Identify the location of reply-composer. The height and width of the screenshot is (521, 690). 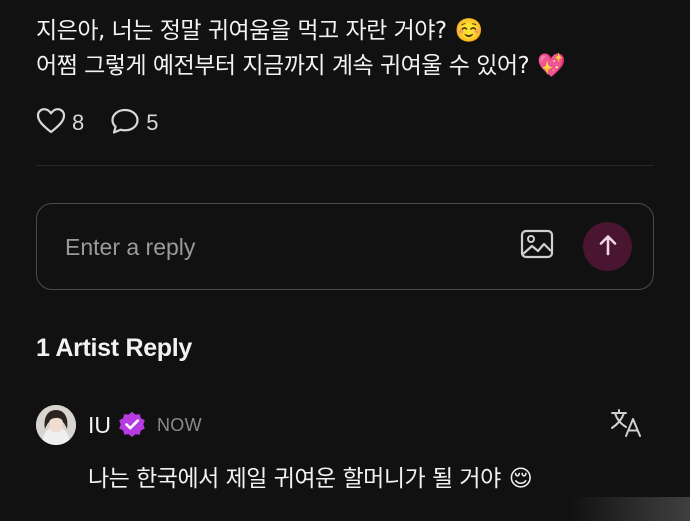
(345, 246).